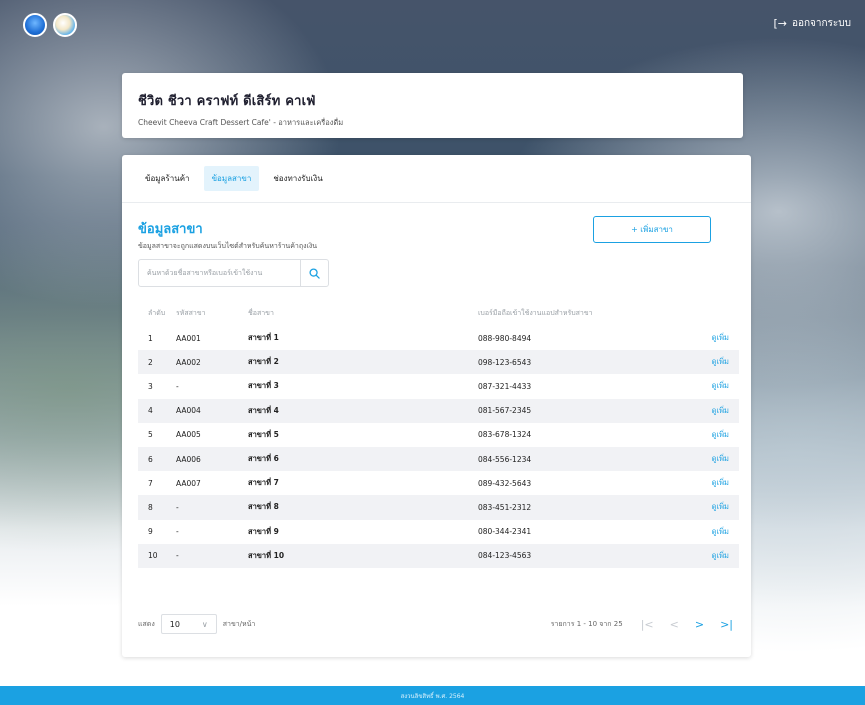  I want to click on page-size-value: 10, so click(174, 624).